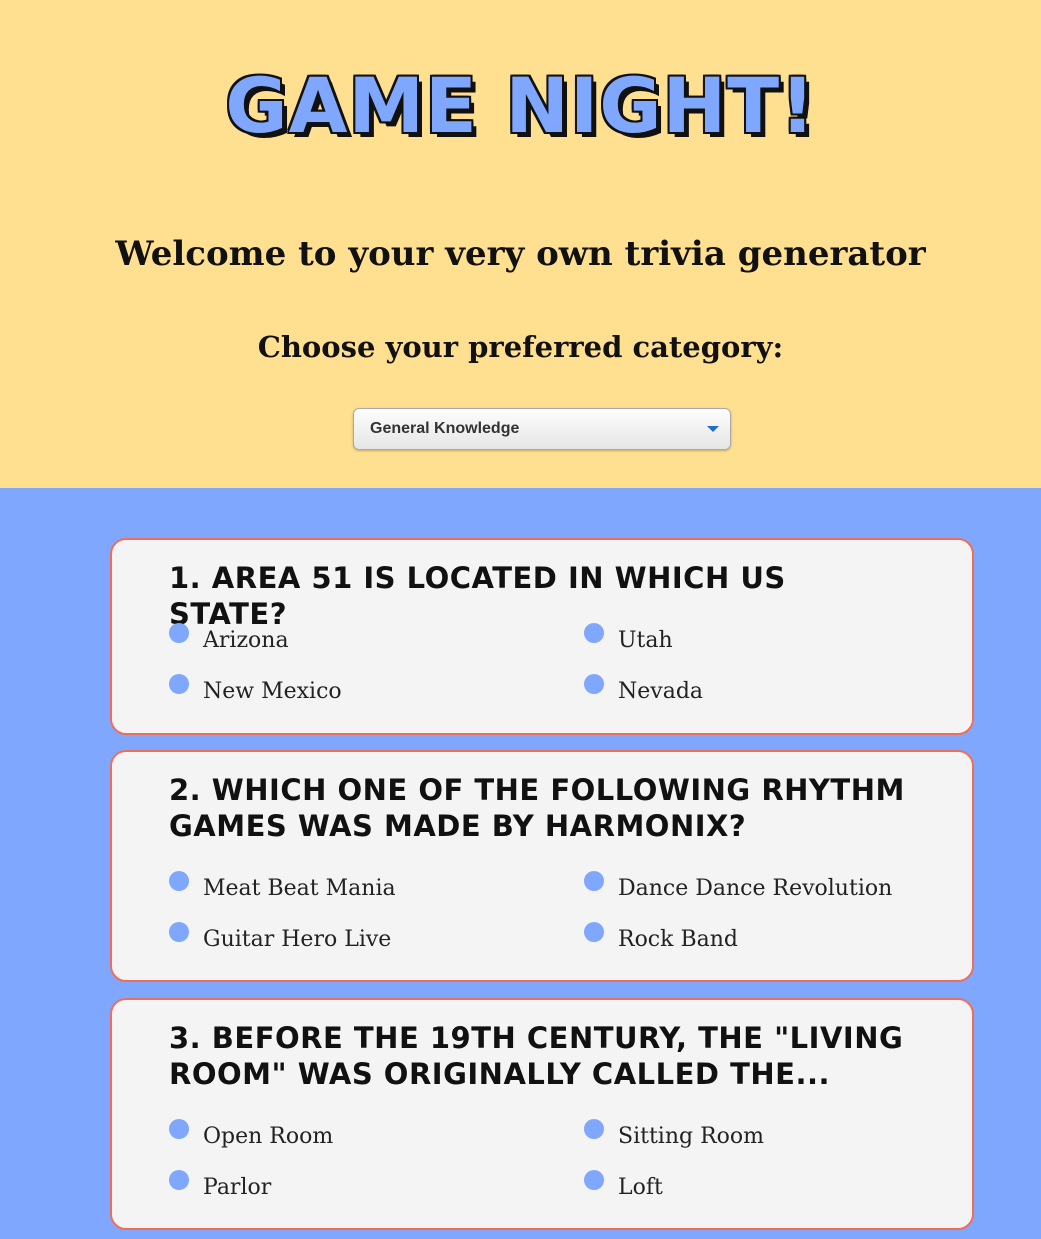  Describe the element at coordinates (678, 939) in the screenshot. I see `answer-label: Rock Band` at that location.